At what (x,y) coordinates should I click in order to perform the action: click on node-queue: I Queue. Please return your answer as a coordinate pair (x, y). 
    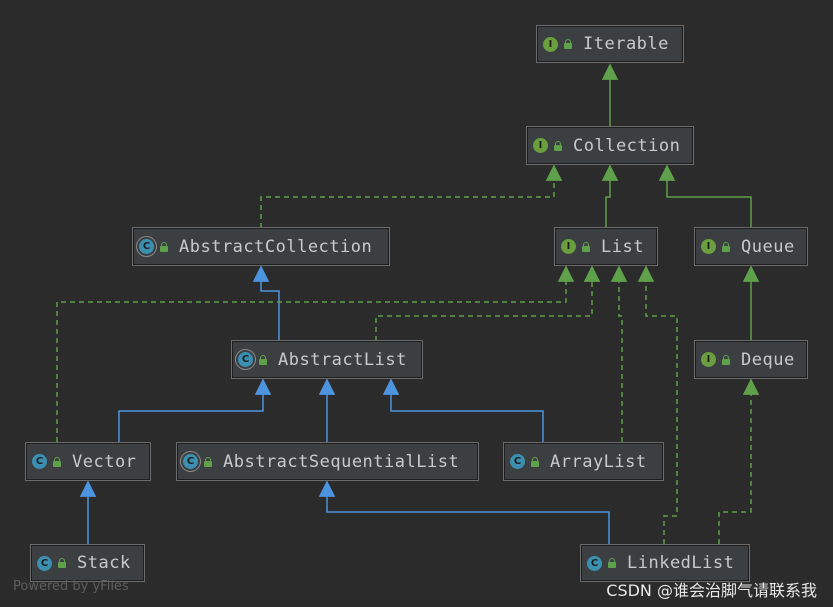
    Looking at the image, I should click on (751, 246).